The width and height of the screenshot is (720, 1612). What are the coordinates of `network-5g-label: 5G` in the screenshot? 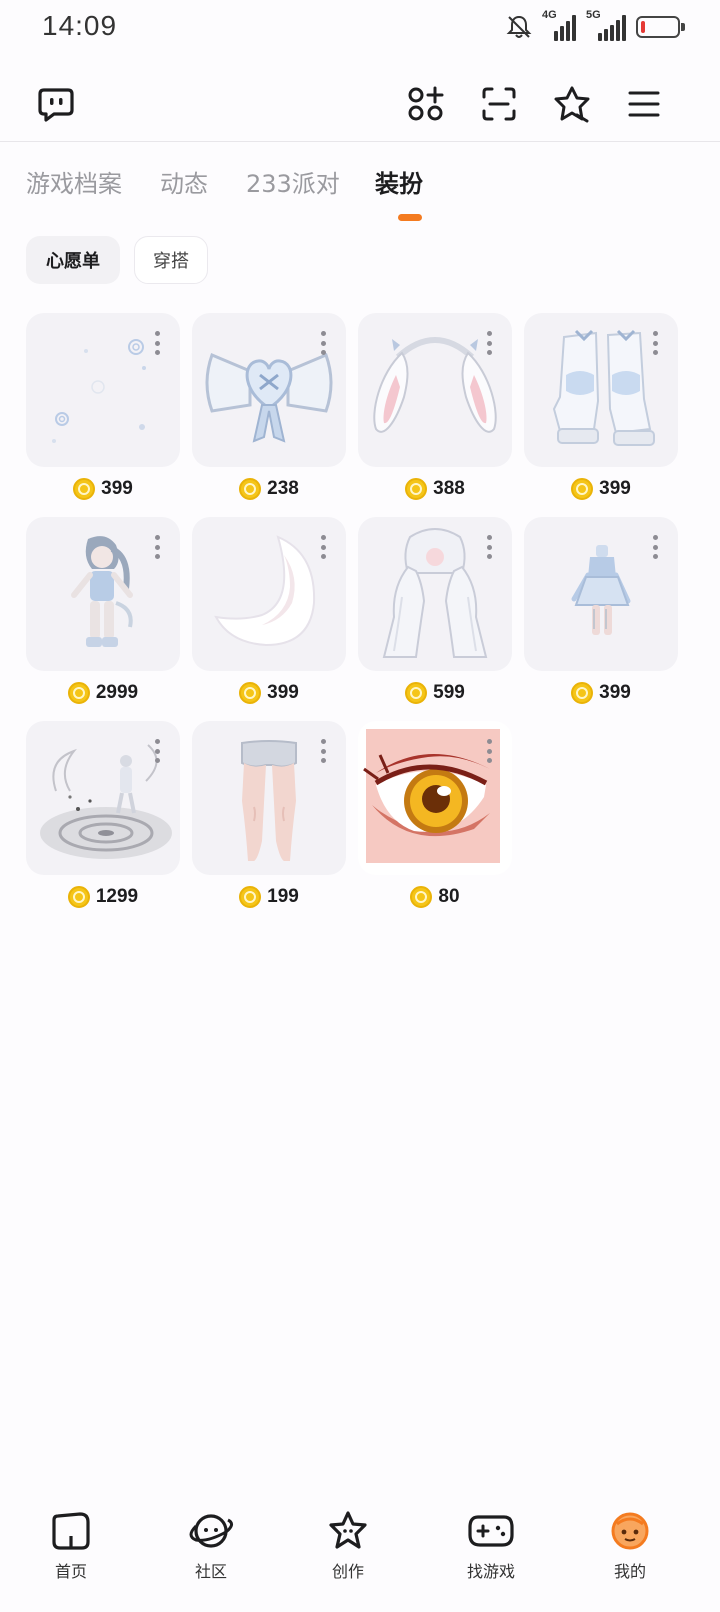 It's located at (593, 15).